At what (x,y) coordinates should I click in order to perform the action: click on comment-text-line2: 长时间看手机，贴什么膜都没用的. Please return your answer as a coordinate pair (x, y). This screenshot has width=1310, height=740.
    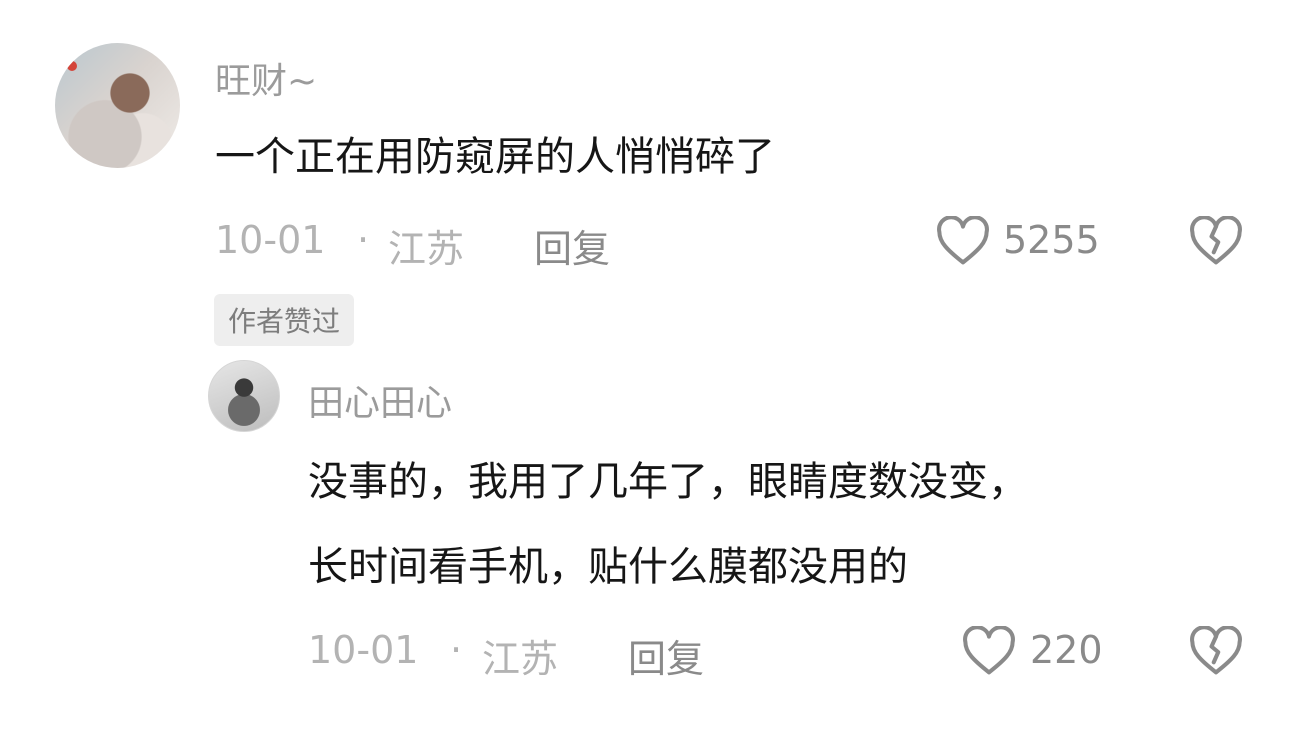
    Looking at the image, I should click on (608, 567).